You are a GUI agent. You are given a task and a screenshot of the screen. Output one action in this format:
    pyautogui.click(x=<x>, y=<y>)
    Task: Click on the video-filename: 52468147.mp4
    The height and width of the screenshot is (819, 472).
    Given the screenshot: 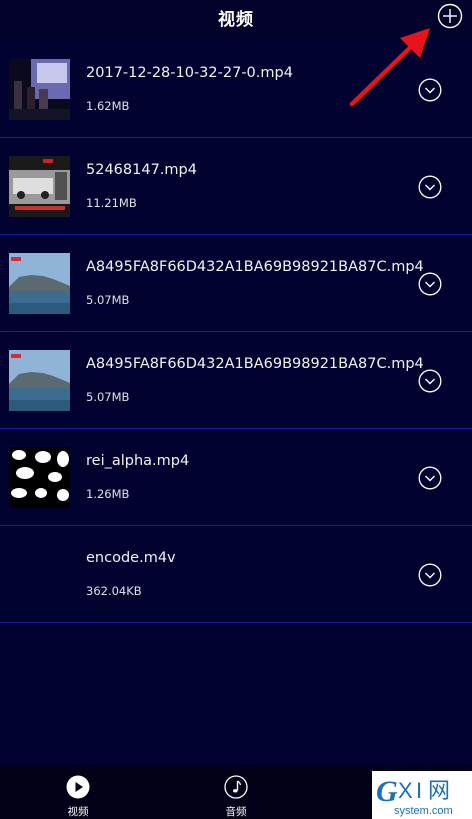 What is the action you would take?
    pyautogui.click(x=141, y=170)
    